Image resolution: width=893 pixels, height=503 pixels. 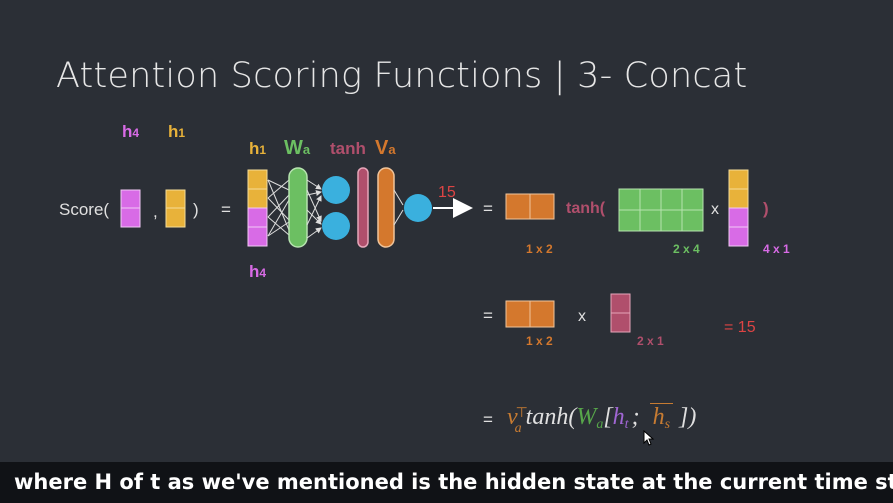 What do you see at coordinates (530, 206) in the screenshot?
I see `row1-va-matrix` at bounding box center [530, 206].